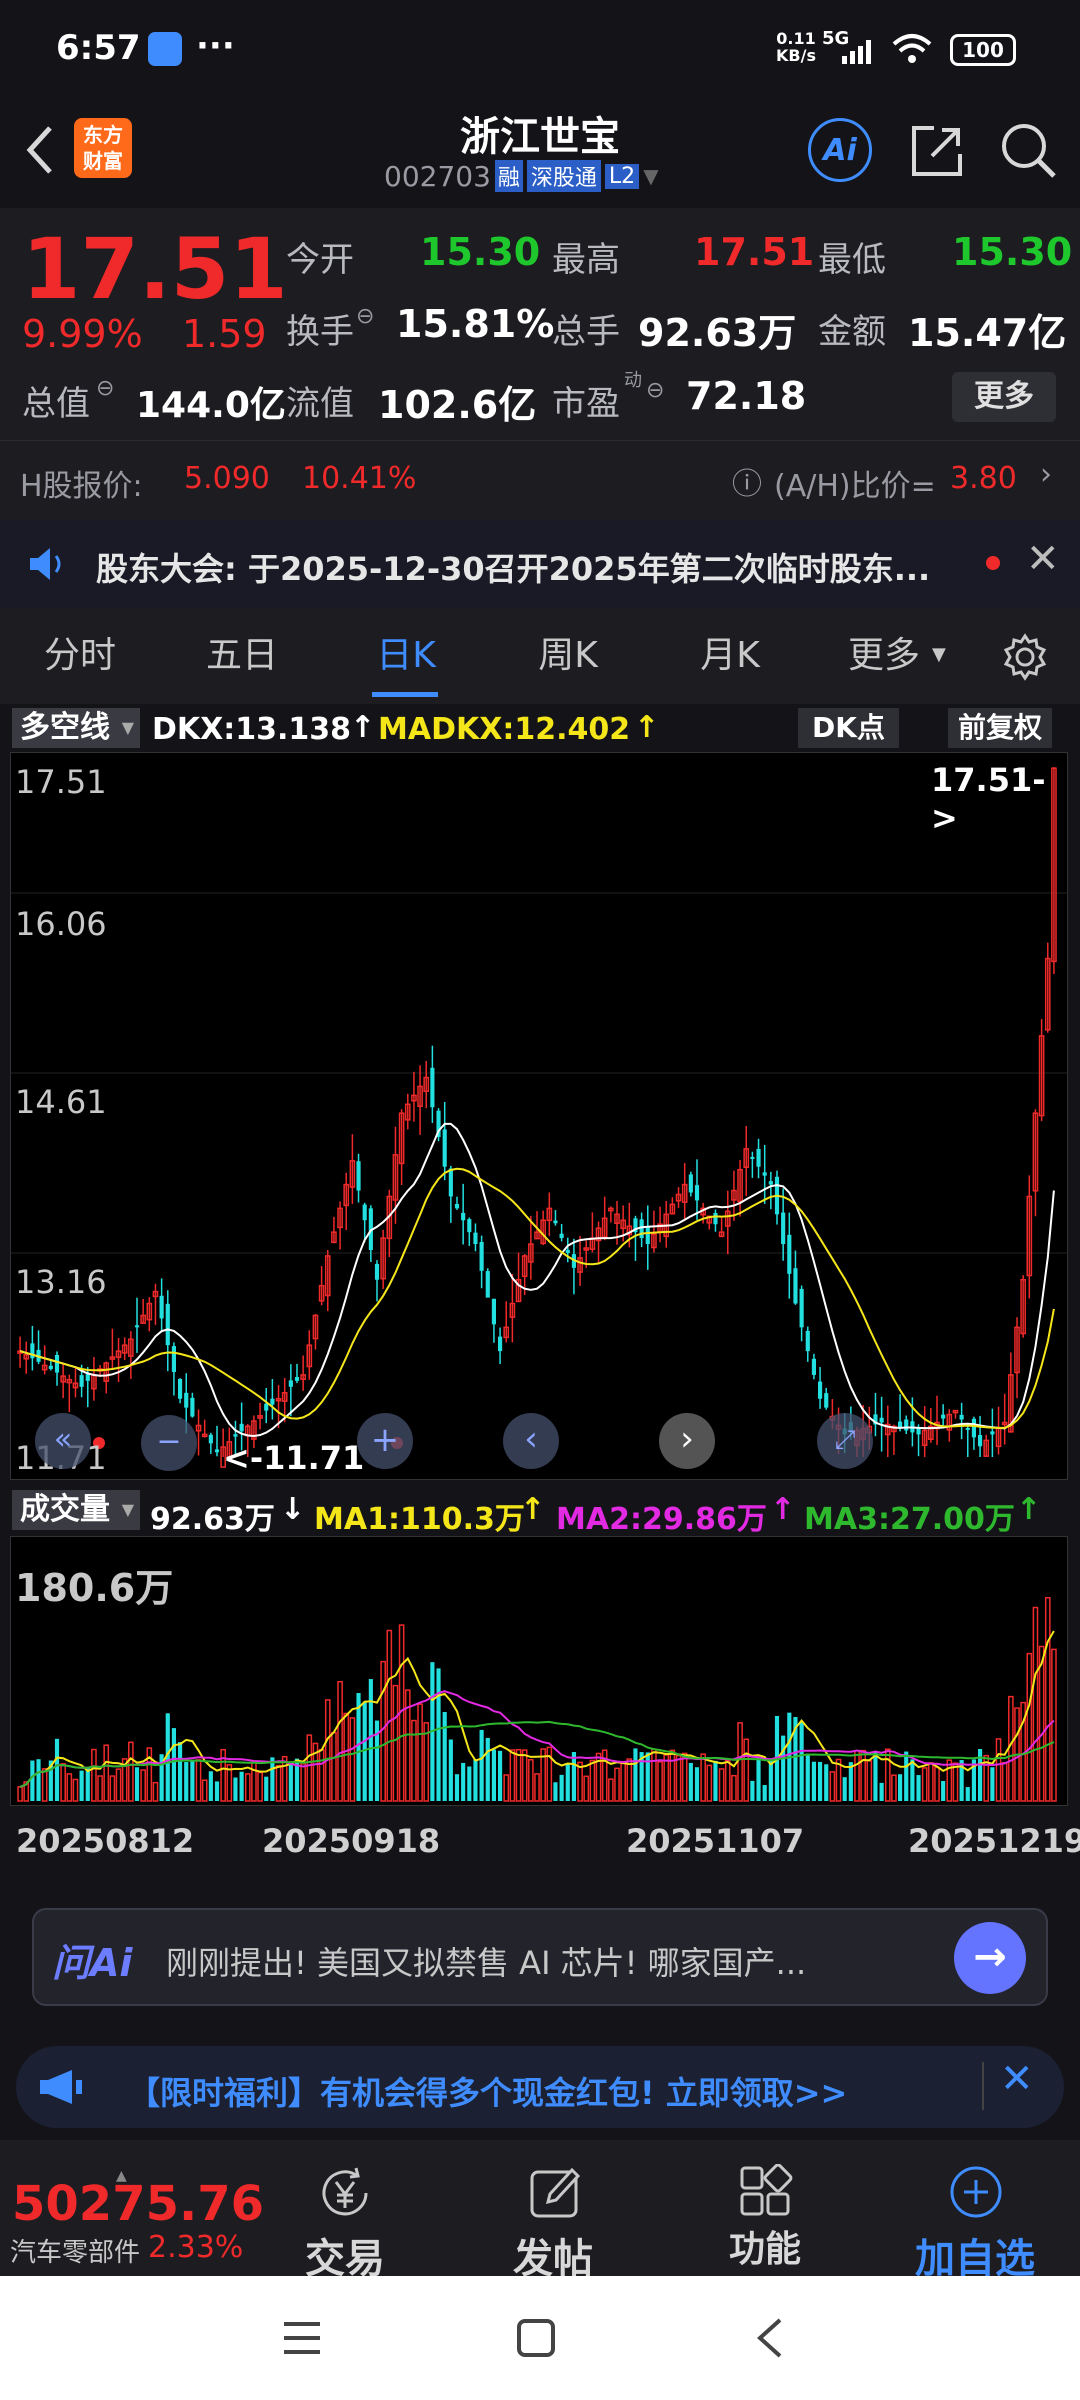 The image size is (1080, 2400). Describe the element at coordinates (1000, 728) in the screenshot. I see `adjust-button: 前复权` at that location.